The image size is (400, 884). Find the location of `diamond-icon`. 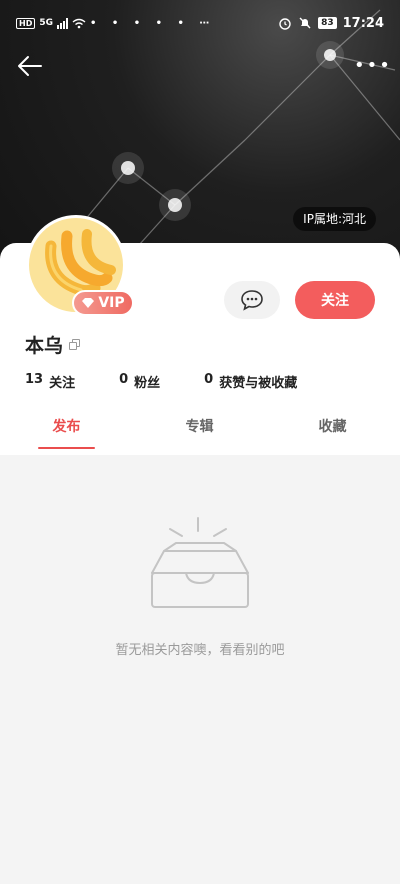

diamond-icon is located at coordinates (88, 303).